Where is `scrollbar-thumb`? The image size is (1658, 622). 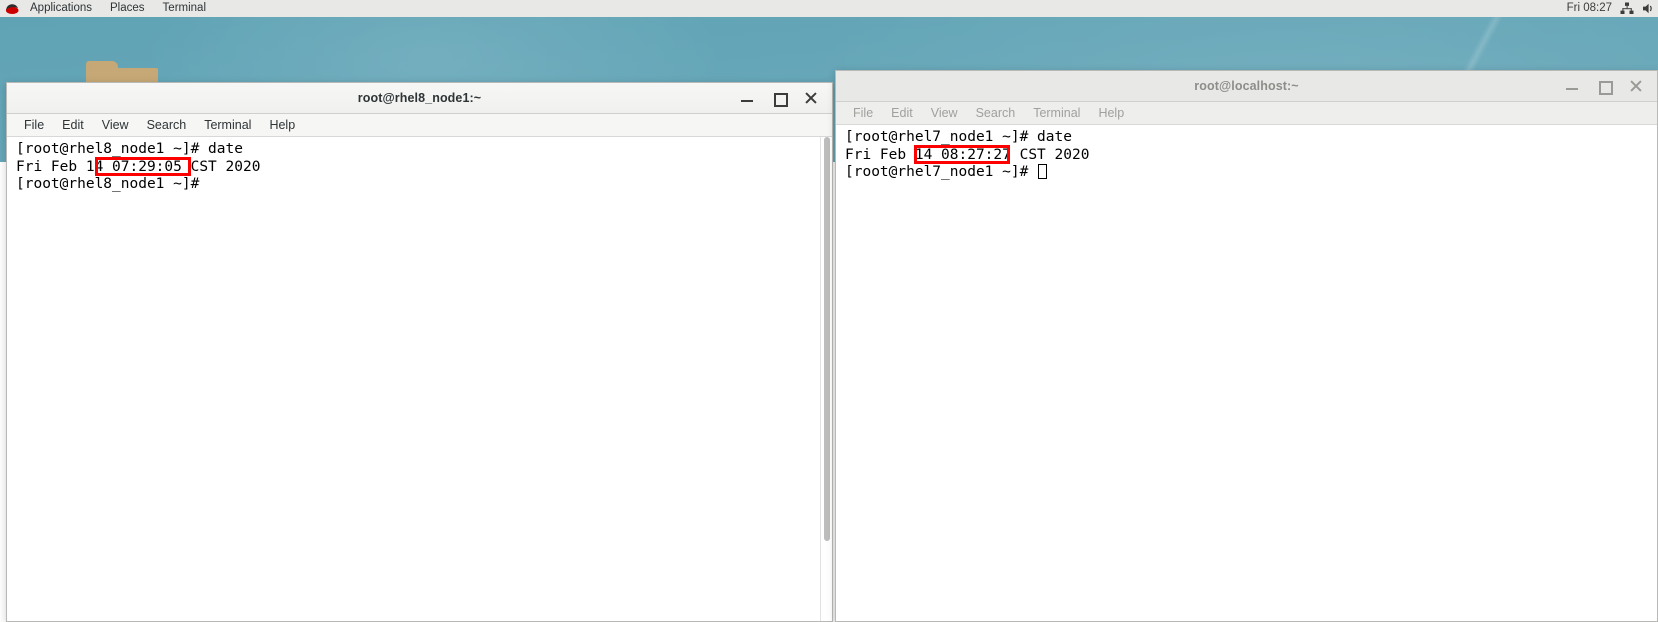 scrollbar-thumb is located at coordinates (827, 339).